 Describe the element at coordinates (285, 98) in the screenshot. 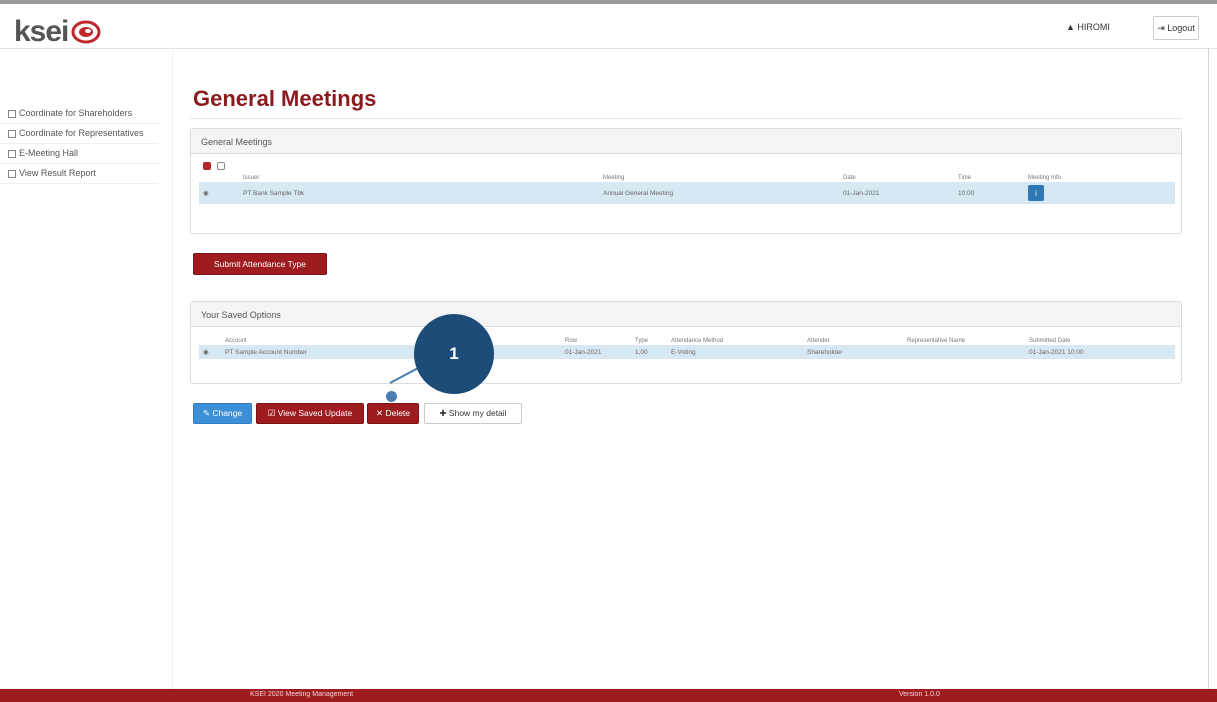

I see `page-title: General Meetings` at that location.